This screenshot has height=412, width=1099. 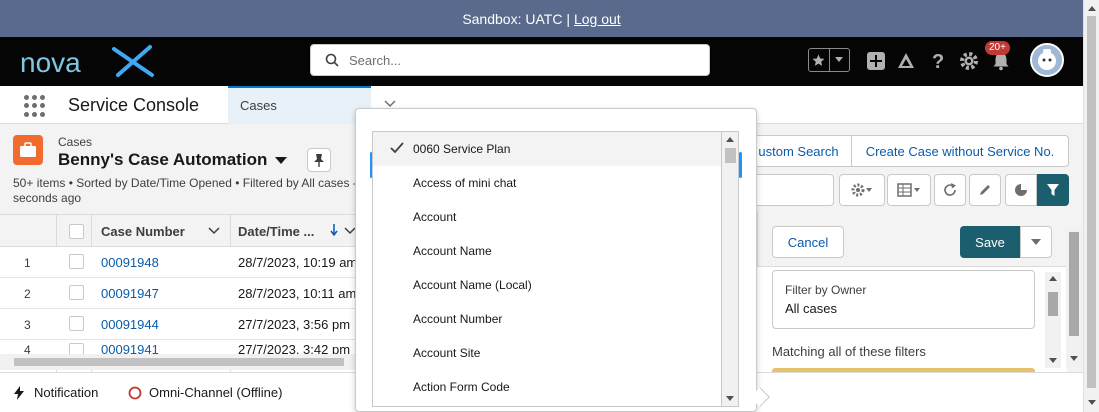 What do you see at coordinates (547, 251) in the screenshot?
I see `listbox-option: Account Name` at bounding box center [547, 251].